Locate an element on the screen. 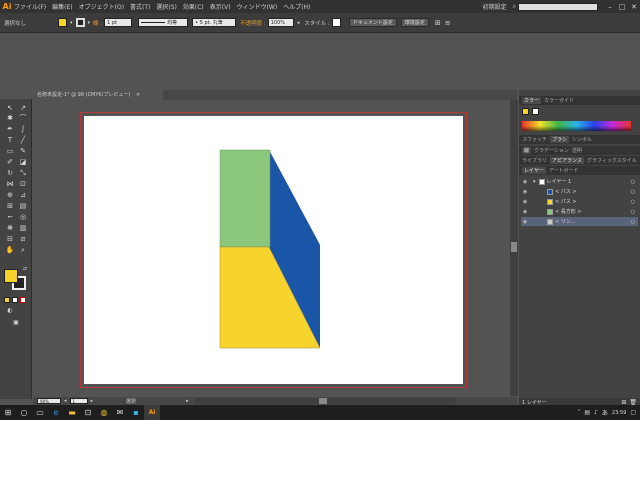  arrange-icon: ⊞ is located at coordinates (438, 23).